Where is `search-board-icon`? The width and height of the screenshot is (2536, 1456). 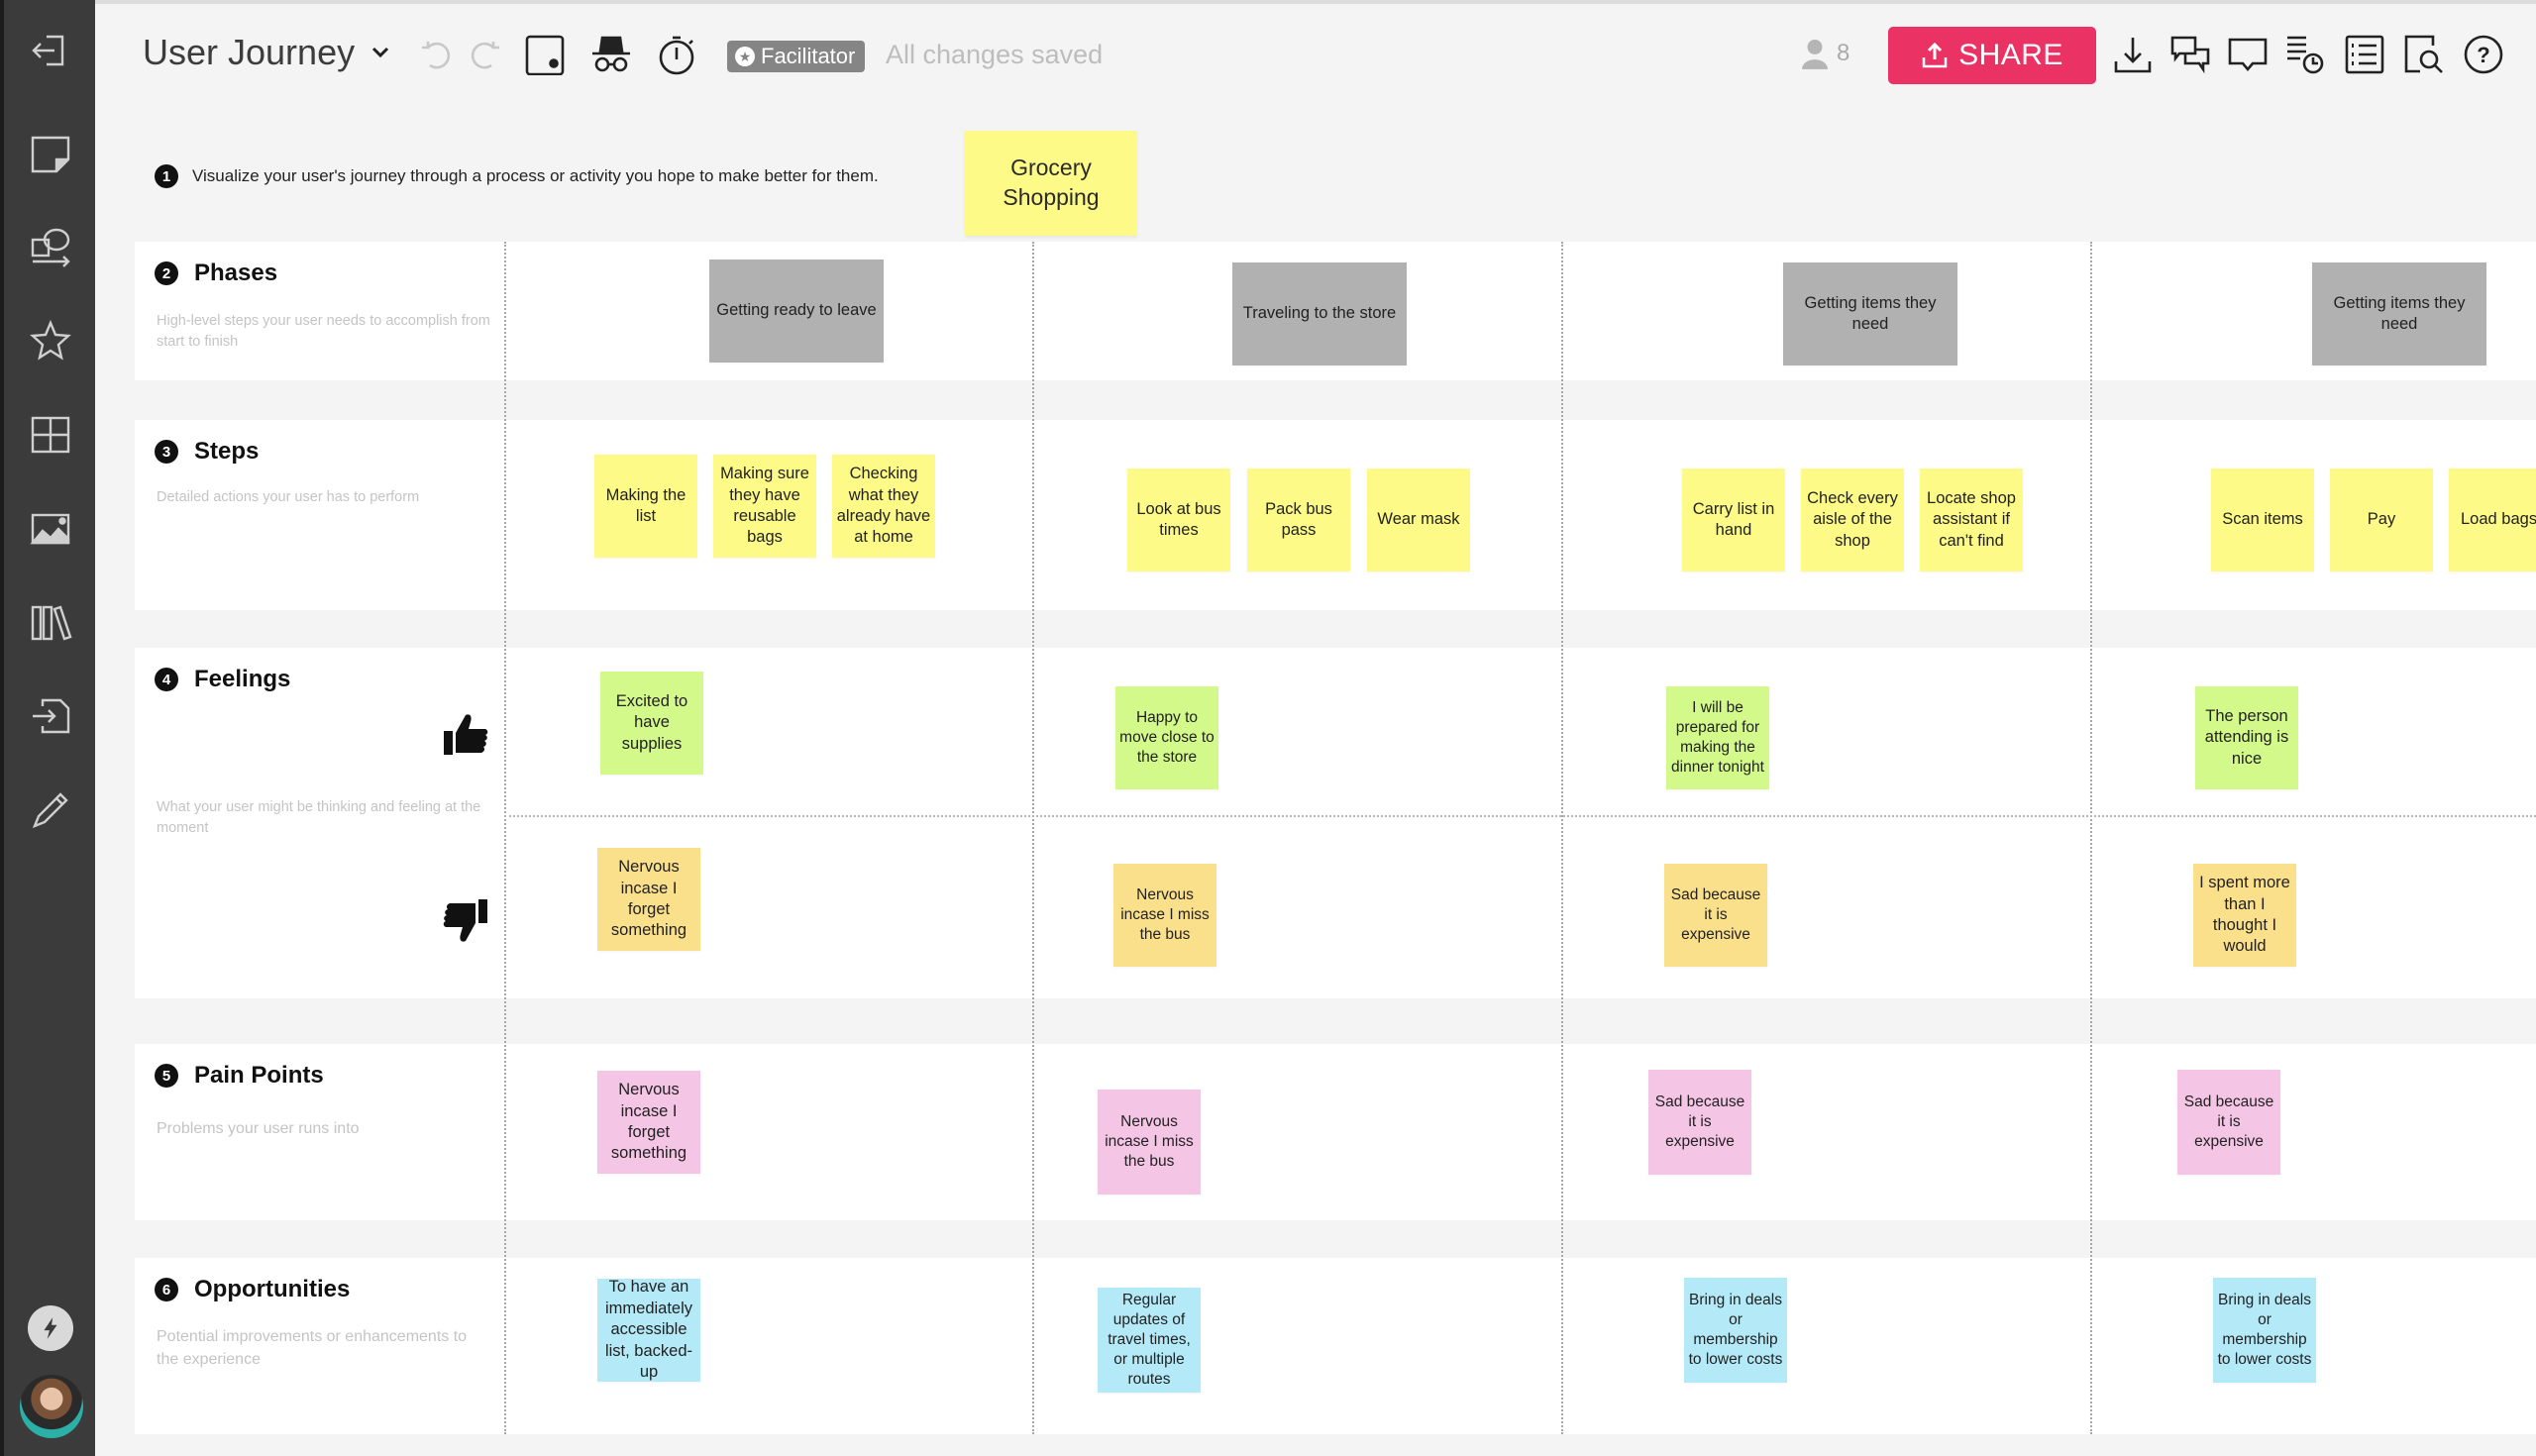
search-board-icon is located at coordinates (2424, 54).